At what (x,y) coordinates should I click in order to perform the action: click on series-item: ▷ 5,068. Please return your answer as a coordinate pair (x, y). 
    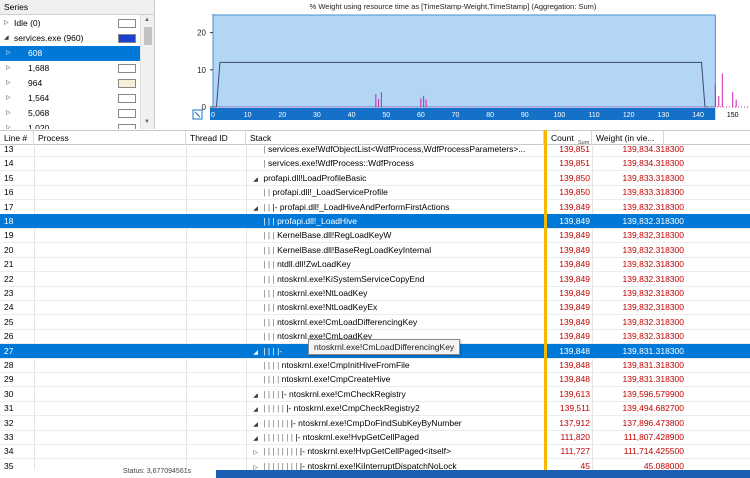
    Looking at the image, I should click on (70, 113).